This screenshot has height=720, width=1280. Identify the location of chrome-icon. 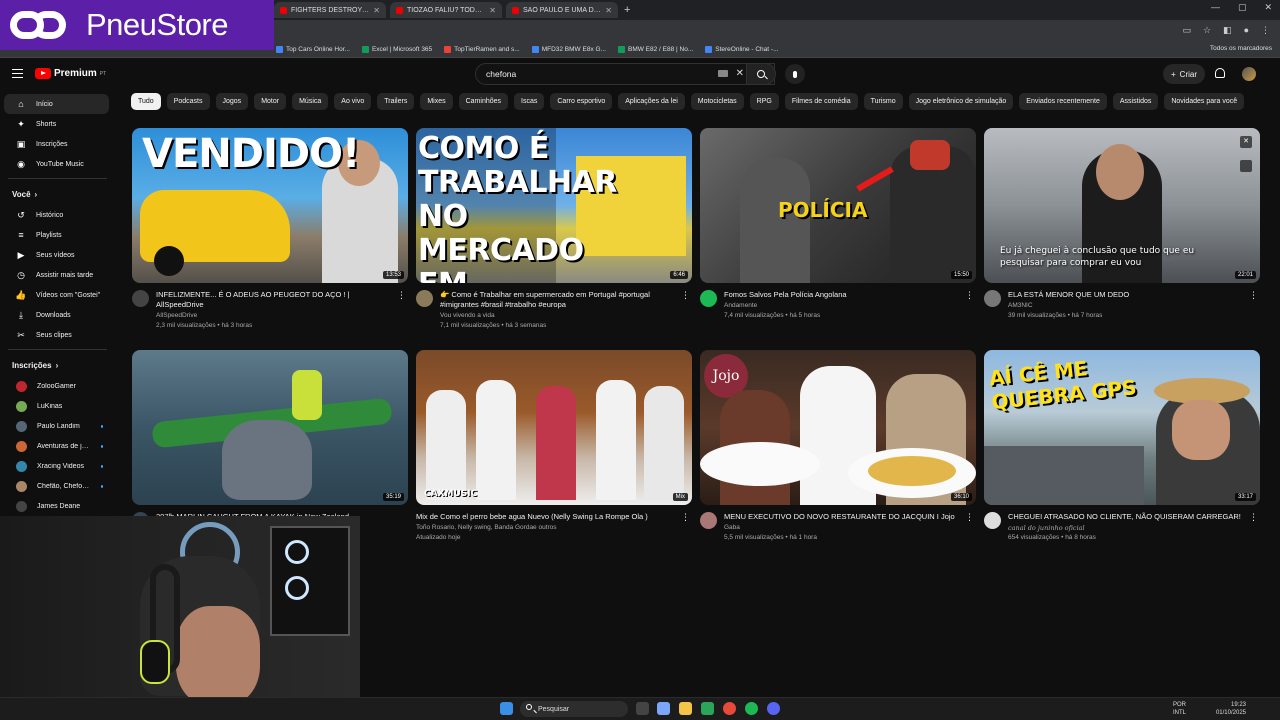
(729, 708).